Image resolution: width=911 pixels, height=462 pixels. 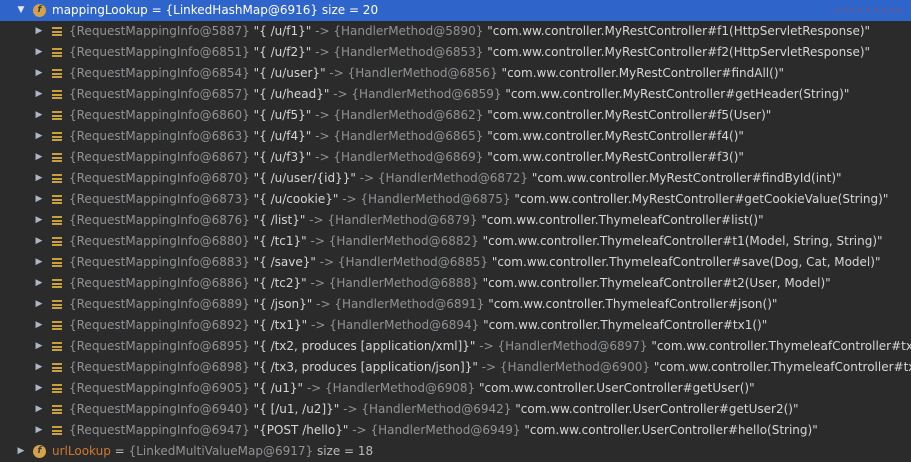 I want to click on entry-key: {RequestMappingInfo@6870}, so click(x=159, y=178).